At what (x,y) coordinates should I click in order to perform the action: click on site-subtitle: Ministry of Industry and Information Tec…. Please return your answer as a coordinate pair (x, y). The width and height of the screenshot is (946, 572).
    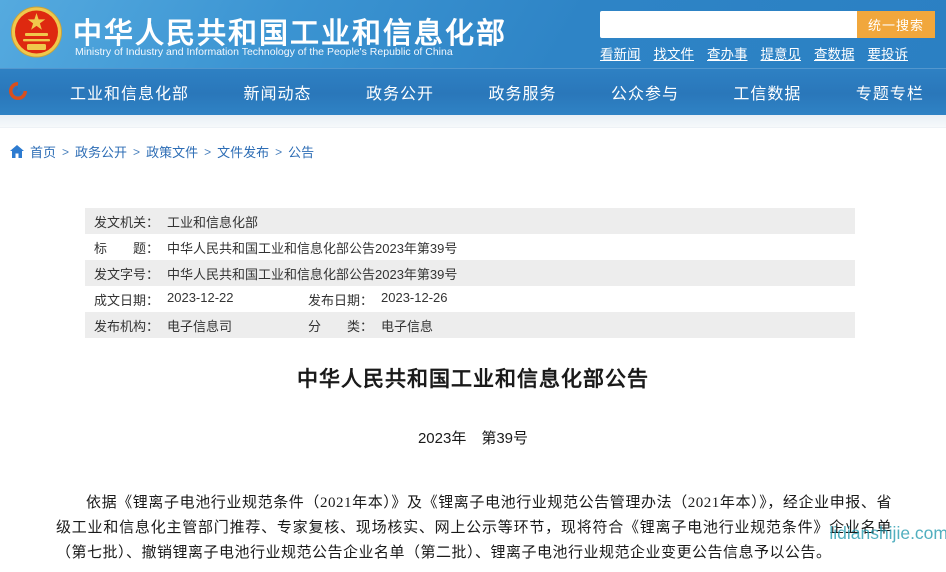
    Looking at the image, I should click on (264, 52).